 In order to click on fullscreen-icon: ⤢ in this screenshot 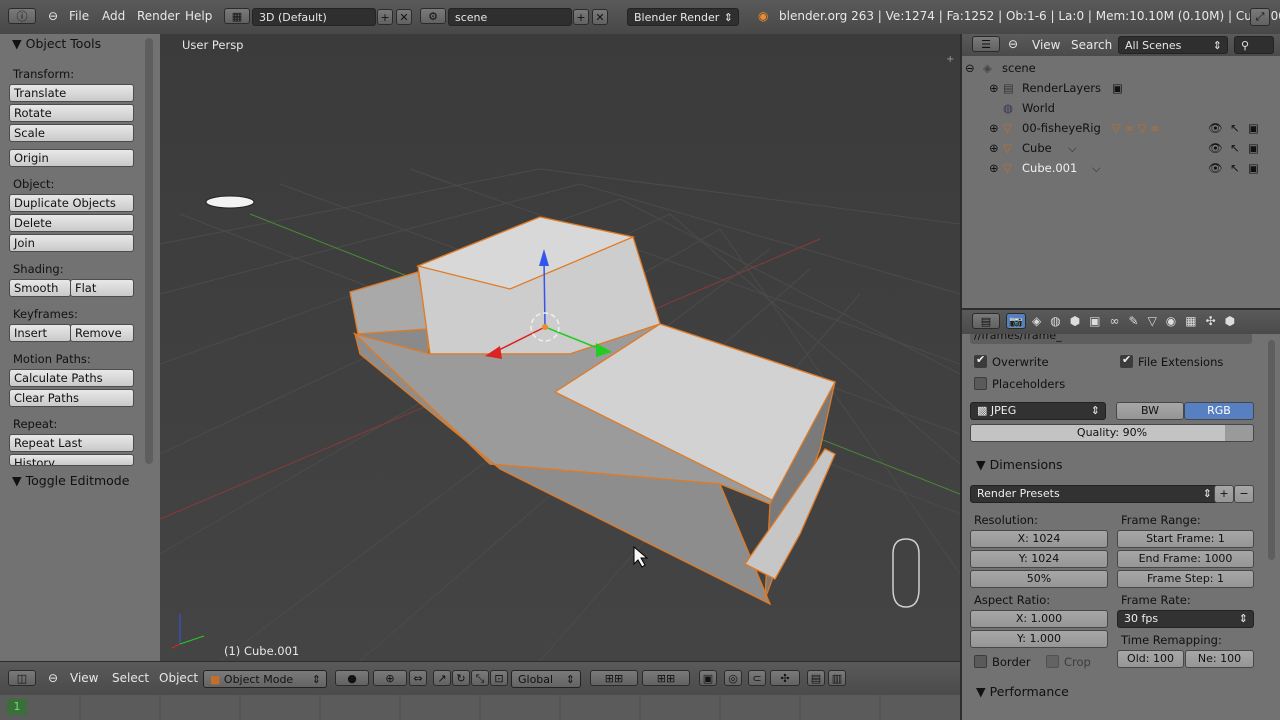, I will do `click(1260, 17)`.